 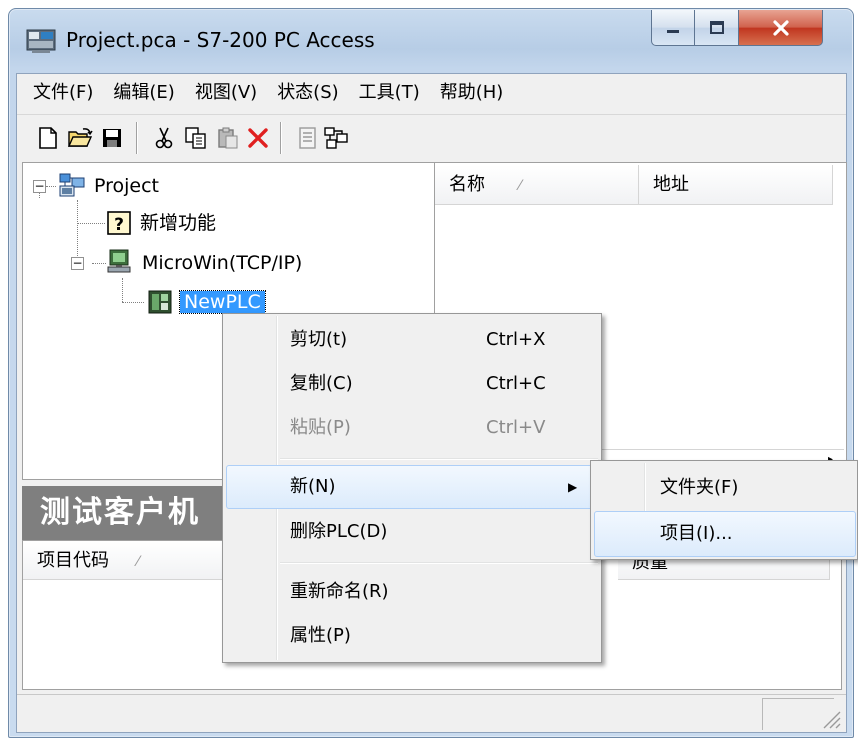 I want to click on ctx-cut-shortcut: Ctrl+X, so click(x=516, y=339).